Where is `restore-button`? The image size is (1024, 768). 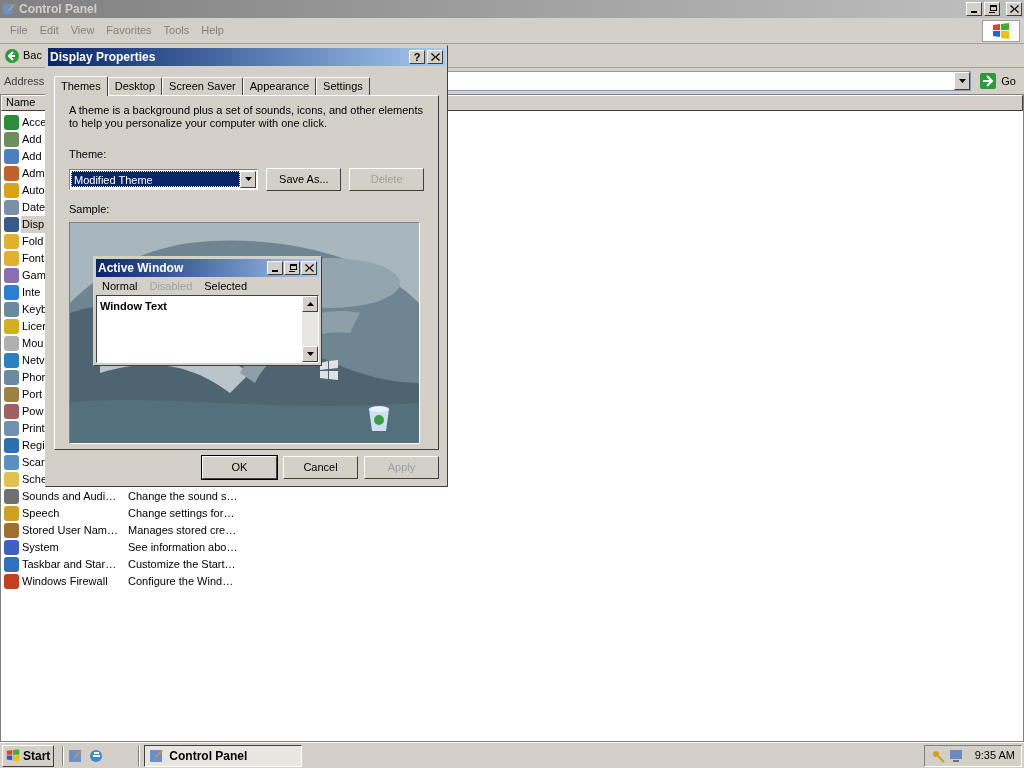 restore-button is located at coordinates (992, 9).